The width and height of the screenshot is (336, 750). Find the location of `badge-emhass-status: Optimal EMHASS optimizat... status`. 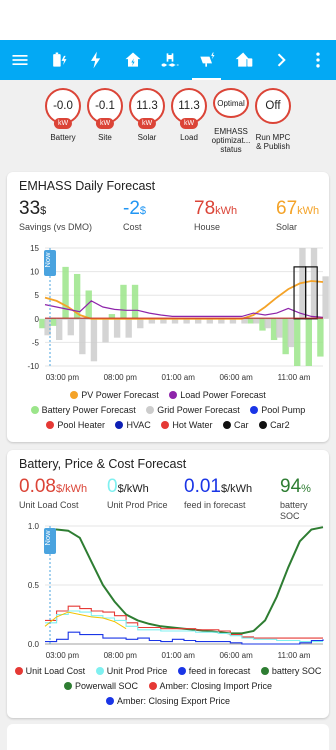

badge-emhass-status: Optimal EMHASS optimizat... status is located at coordinates (231, 121).